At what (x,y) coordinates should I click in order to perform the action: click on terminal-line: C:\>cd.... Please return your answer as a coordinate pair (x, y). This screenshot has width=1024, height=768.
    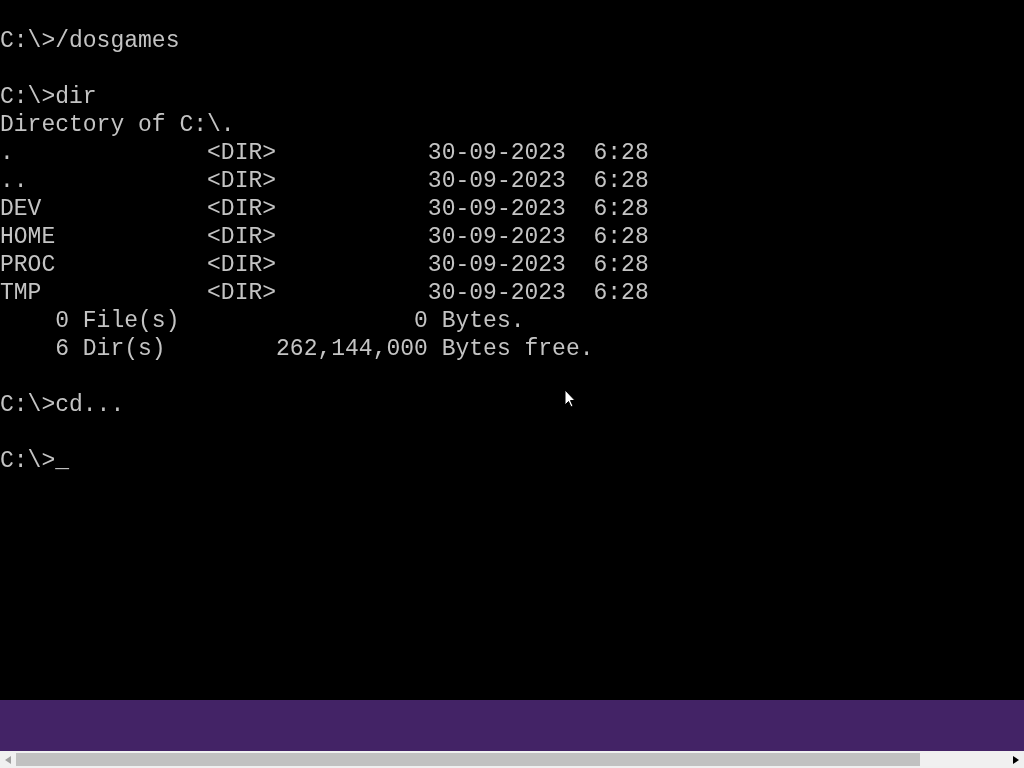
    Looking at the image, I should click on (62, 405).